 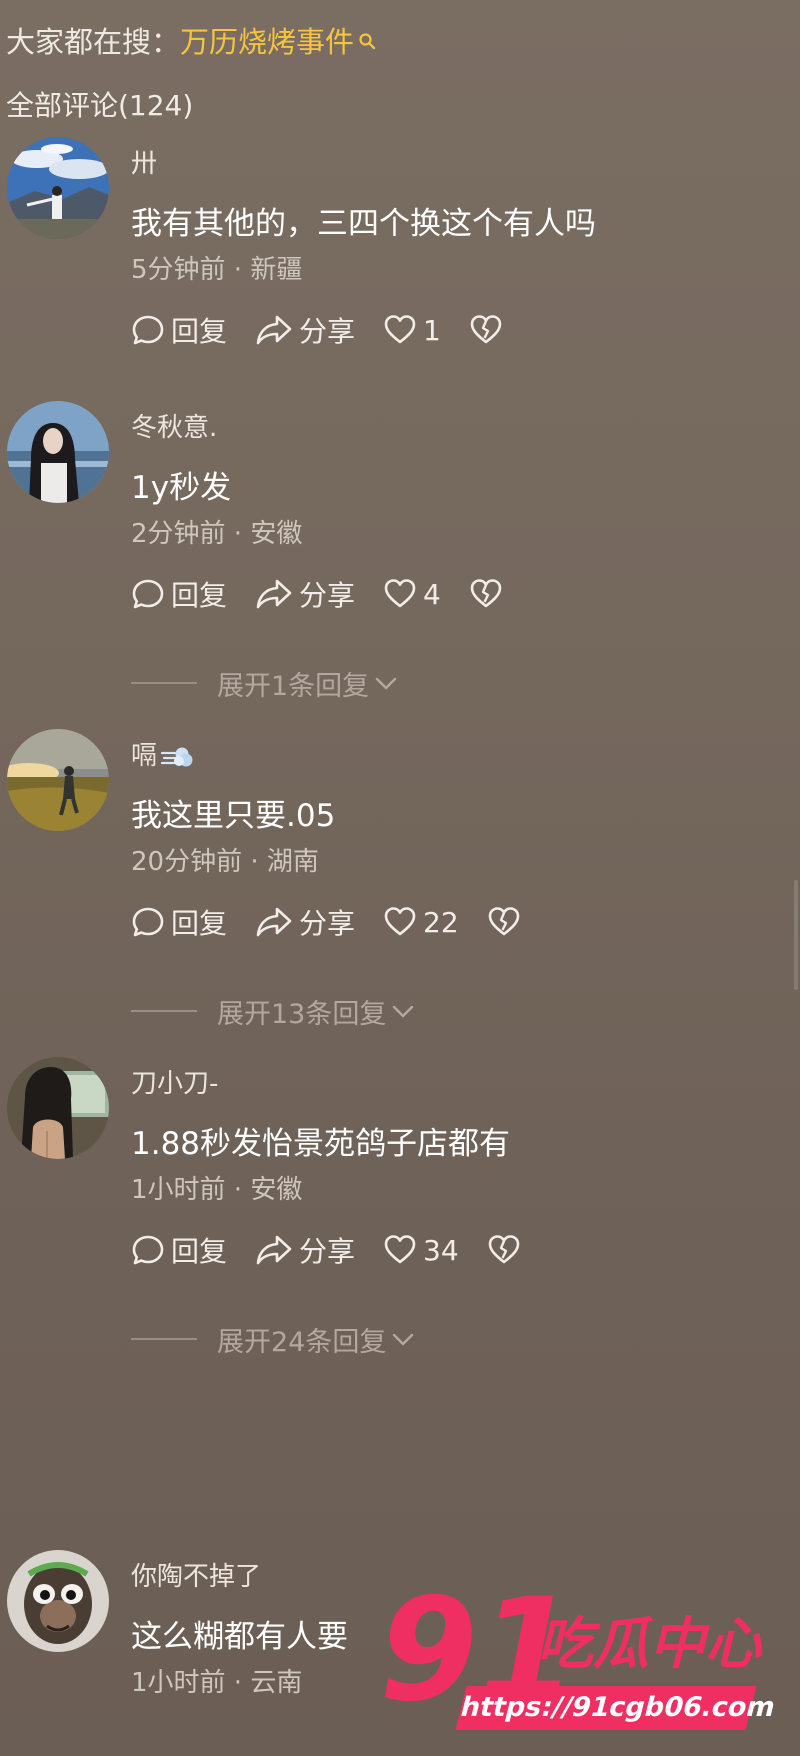 I want to click on expand-replies-link: 展开24条回复, so click(x=273, y=1339).